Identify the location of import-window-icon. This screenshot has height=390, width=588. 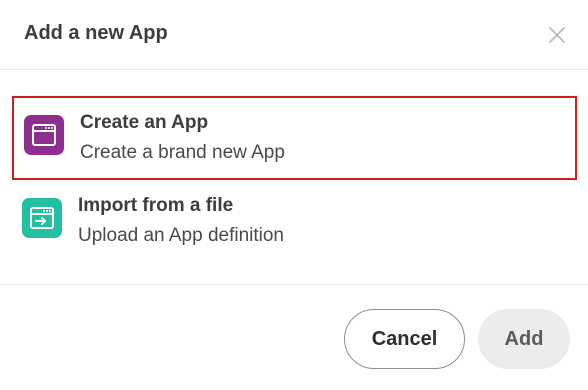
(42, 218).